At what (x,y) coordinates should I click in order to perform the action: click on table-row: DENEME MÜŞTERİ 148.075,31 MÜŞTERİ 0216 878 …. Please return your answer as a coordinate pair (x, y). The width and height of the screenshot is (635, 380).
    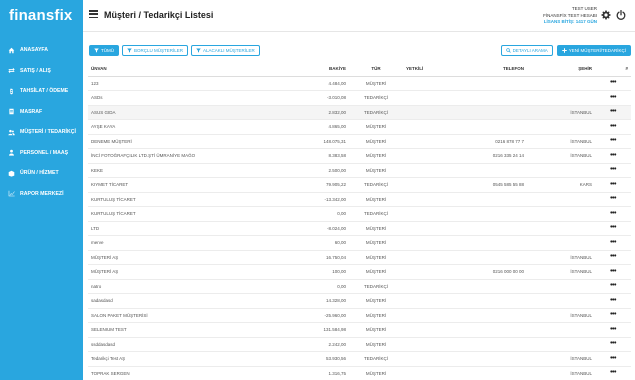
    Looking at the image, I should click on (359, 141).